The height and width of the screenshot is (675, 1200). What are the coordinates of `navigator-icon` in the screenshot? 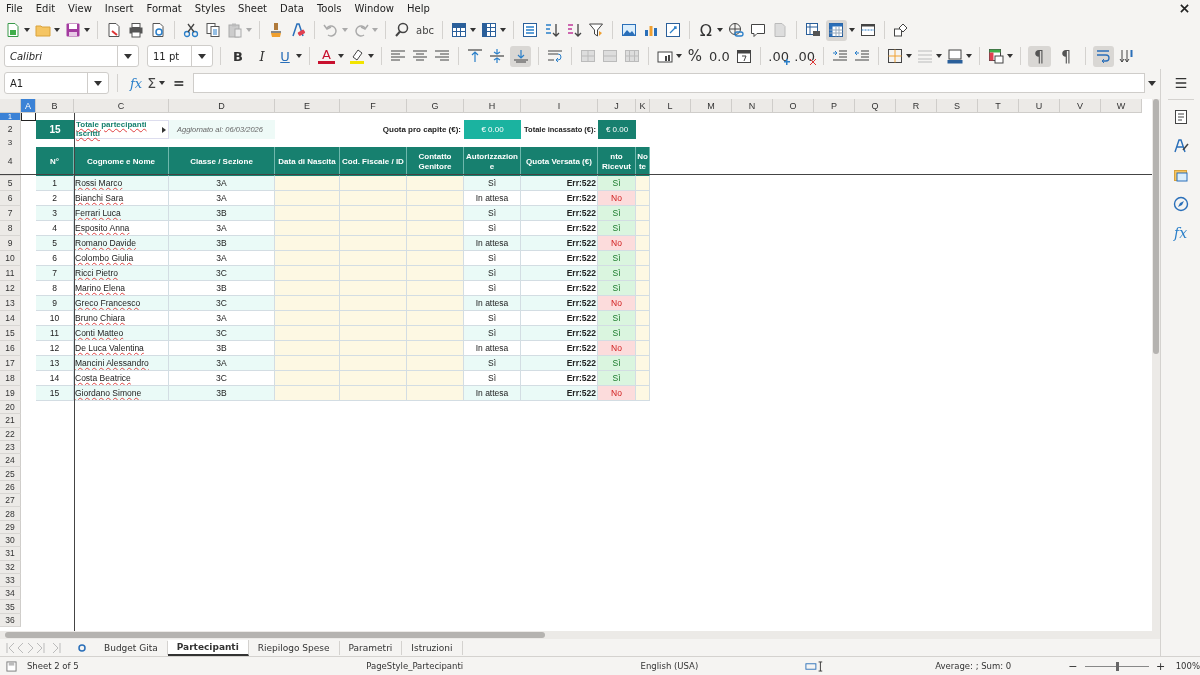 It's located at (1180, 204).